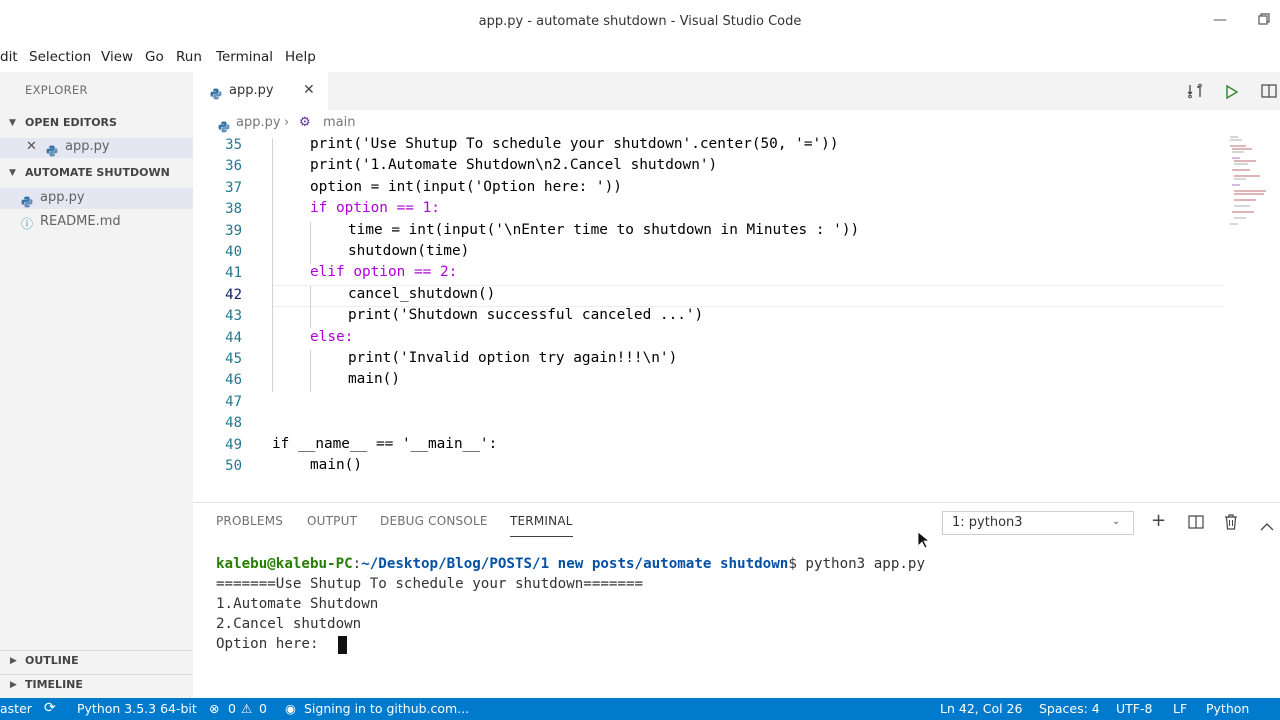 The image size is (1280, 720). What do you see at coordinates (342, 645) in the screenshot?
I see `terminal-cursor` at bounding box center [342, 645].